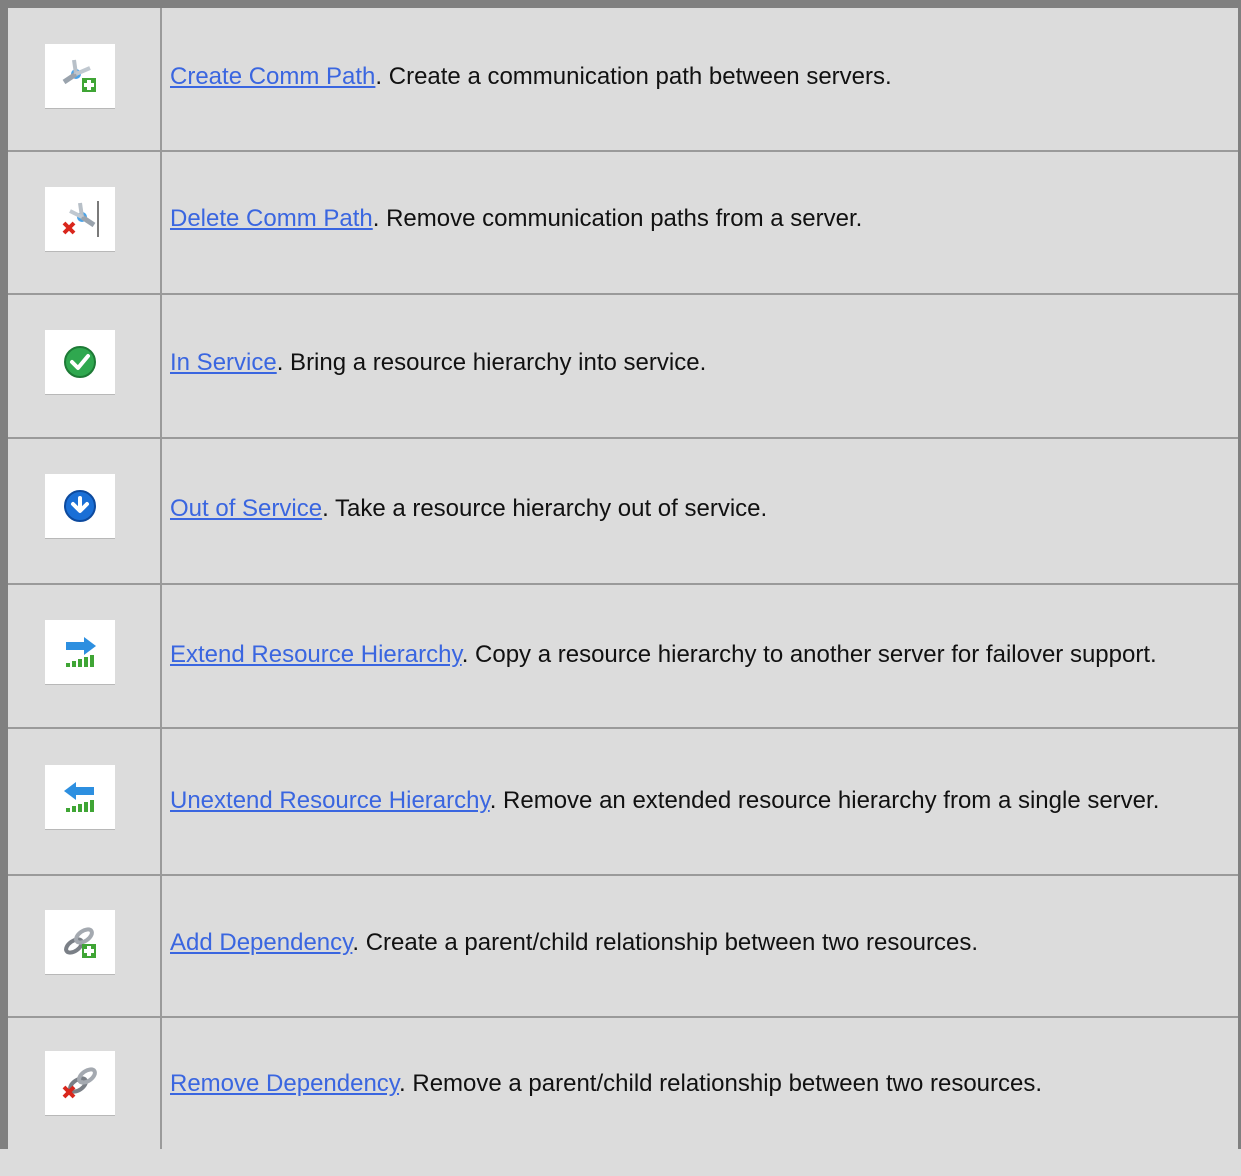 The image size is (1241, 1176). What do you see at coordinates (80, 76) in the screenshot?
I see `create-comm-path-icon` at bounding box center [80, 76].